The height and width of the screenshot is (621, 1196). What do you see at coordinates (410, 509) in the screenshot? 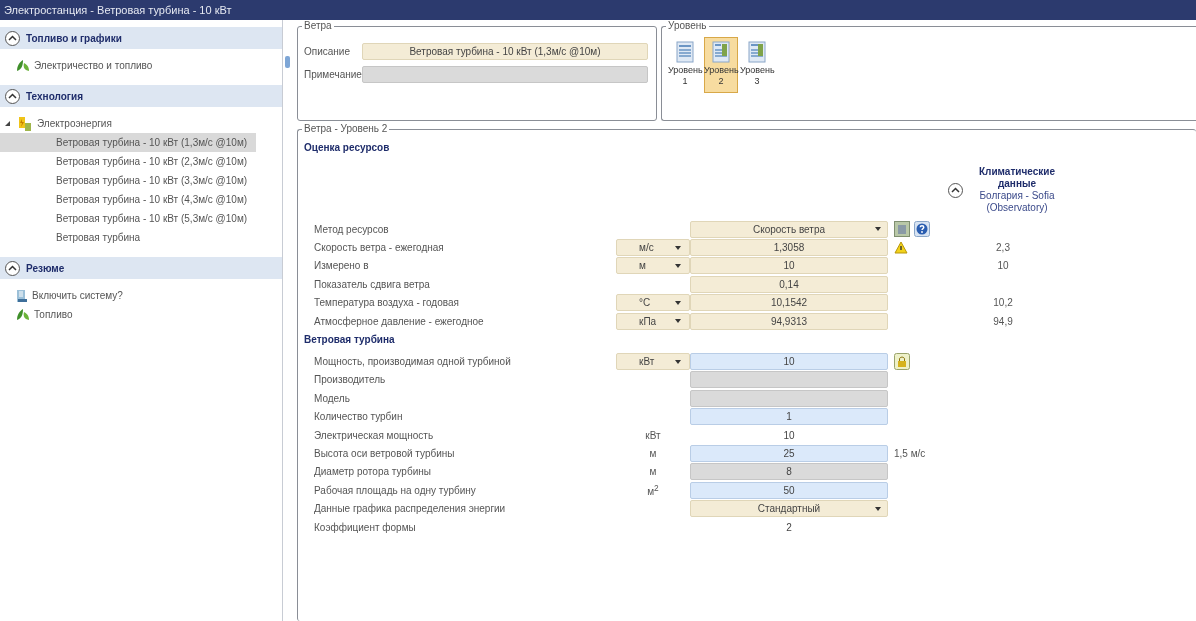
I see `row-label: Данные графика распределения энергии` at bounding box center [410, 509].